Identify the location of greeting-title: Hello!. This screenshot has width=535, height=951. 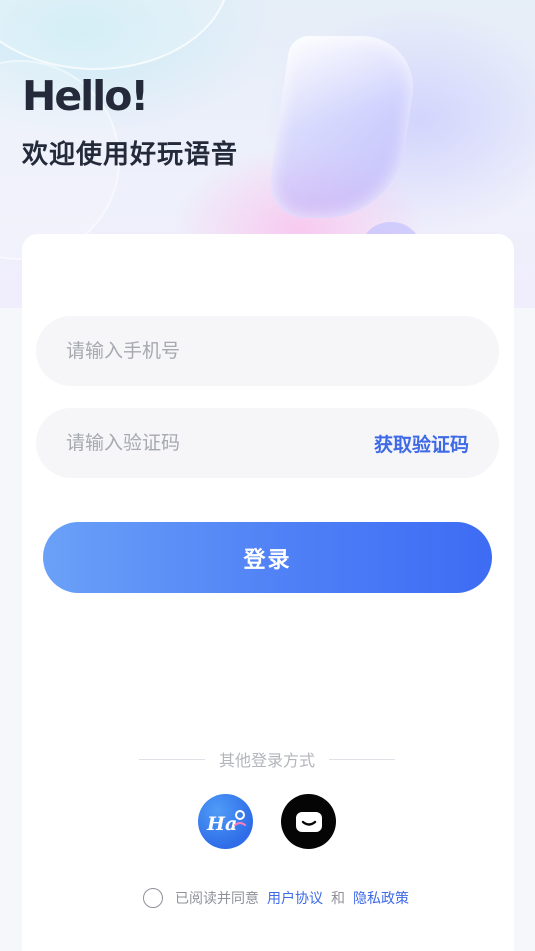
(85, 96).